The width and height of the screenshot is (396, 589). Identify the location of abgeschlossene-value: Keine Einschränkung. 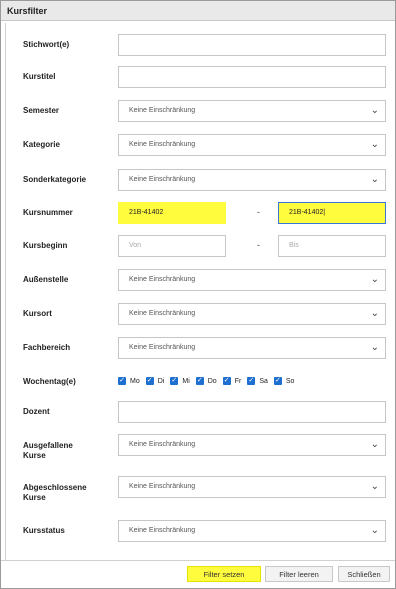
(162, 486).